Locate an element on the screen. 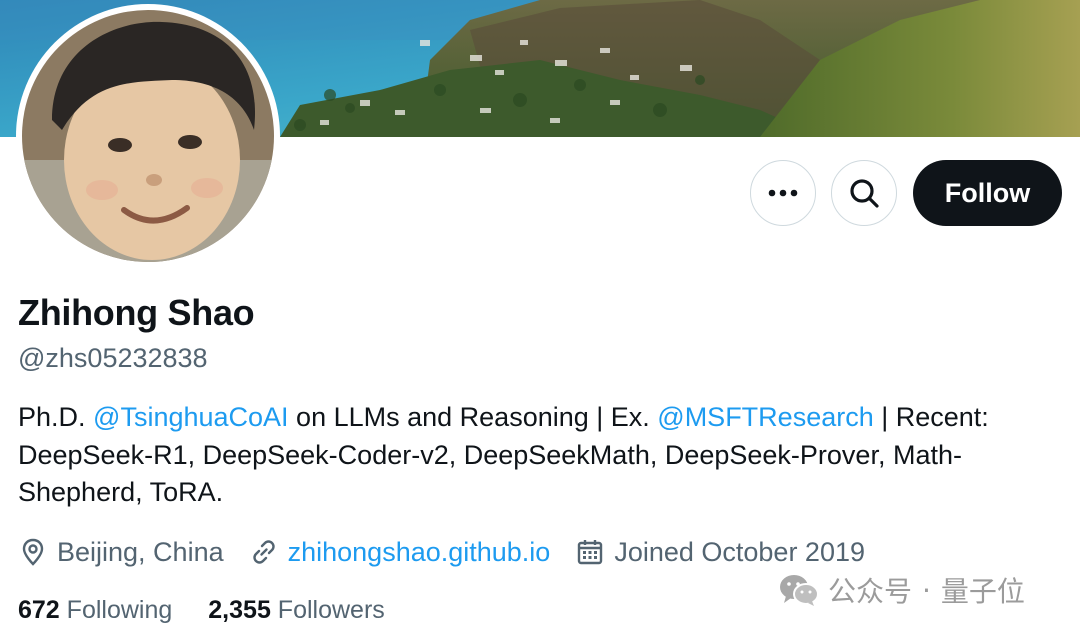 The image size is (1080, 633). display-name: Zhihong Shao is located at coordinates (136, 312).